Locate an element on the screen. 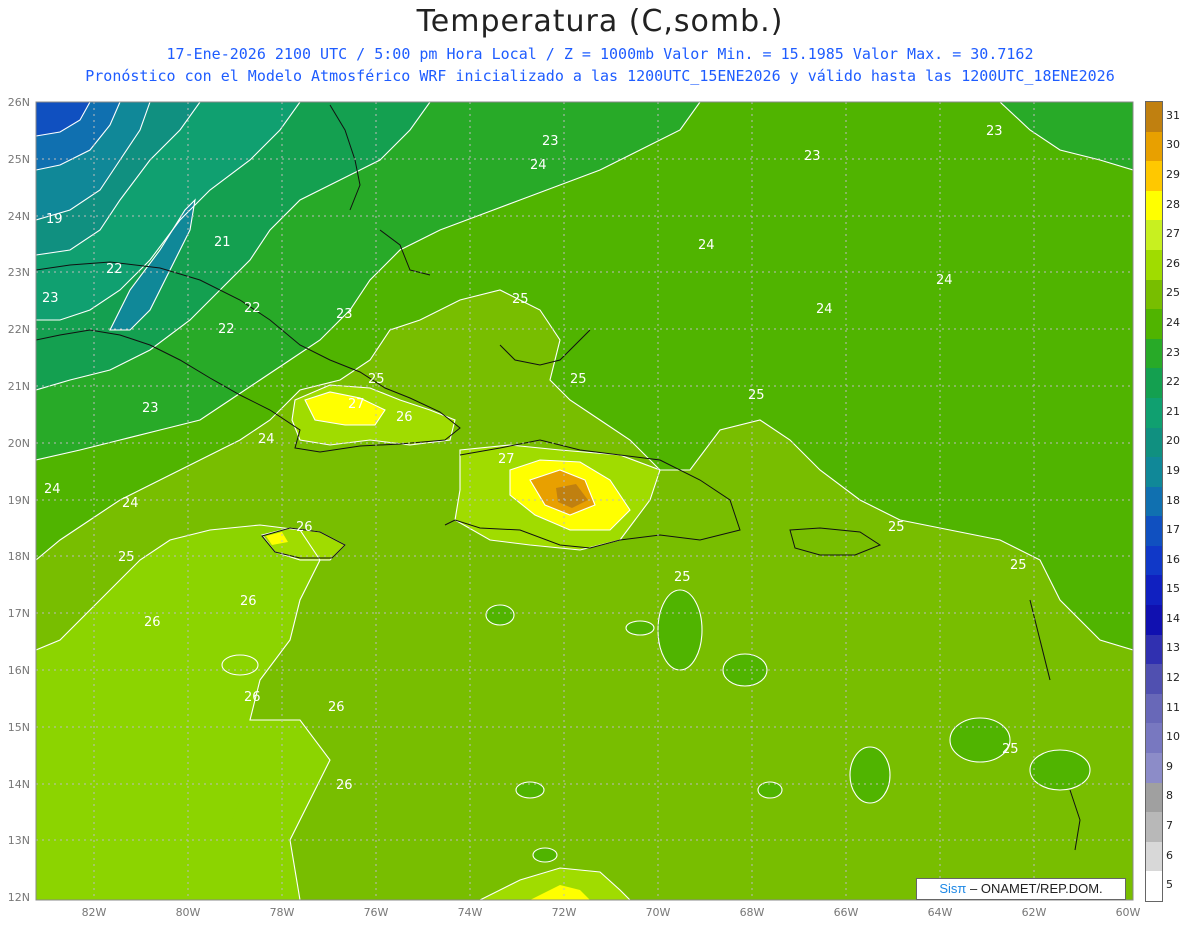 Image resolution: width=1200 pixels, height=927 pixels. longitude-label: 70W is located at coordinates (658, 912).